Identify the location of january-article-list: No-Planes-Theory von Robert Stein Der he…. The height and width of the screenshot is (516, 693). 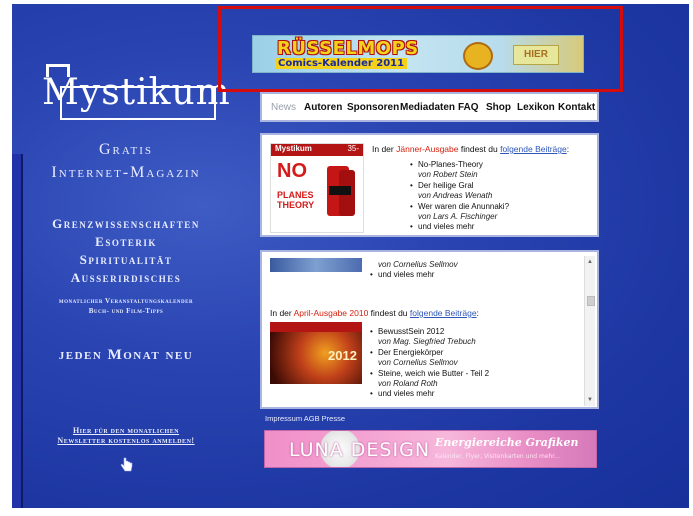
(459, 196).